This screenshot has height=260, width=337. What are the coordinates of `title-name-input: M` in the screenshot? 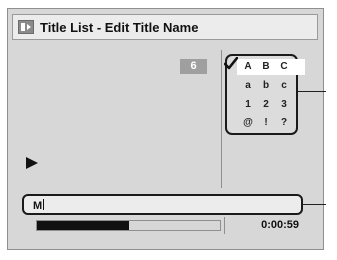 It's located at (162, 204).